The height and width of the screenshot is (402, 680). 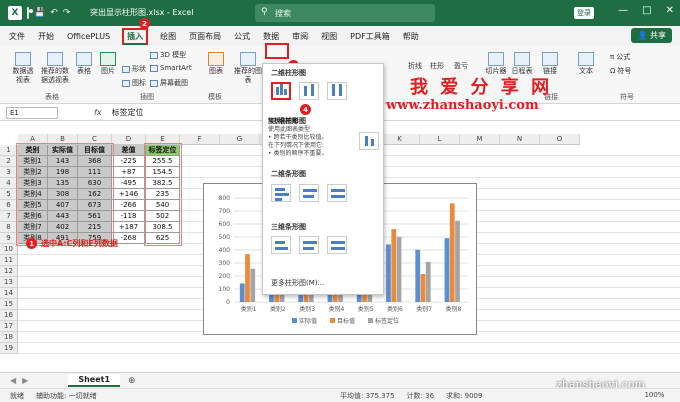 What do you see at coordinates (281, 245) in the screenshot?
I see `3d-clustered-bar-option` at bounding box center [281, 245].